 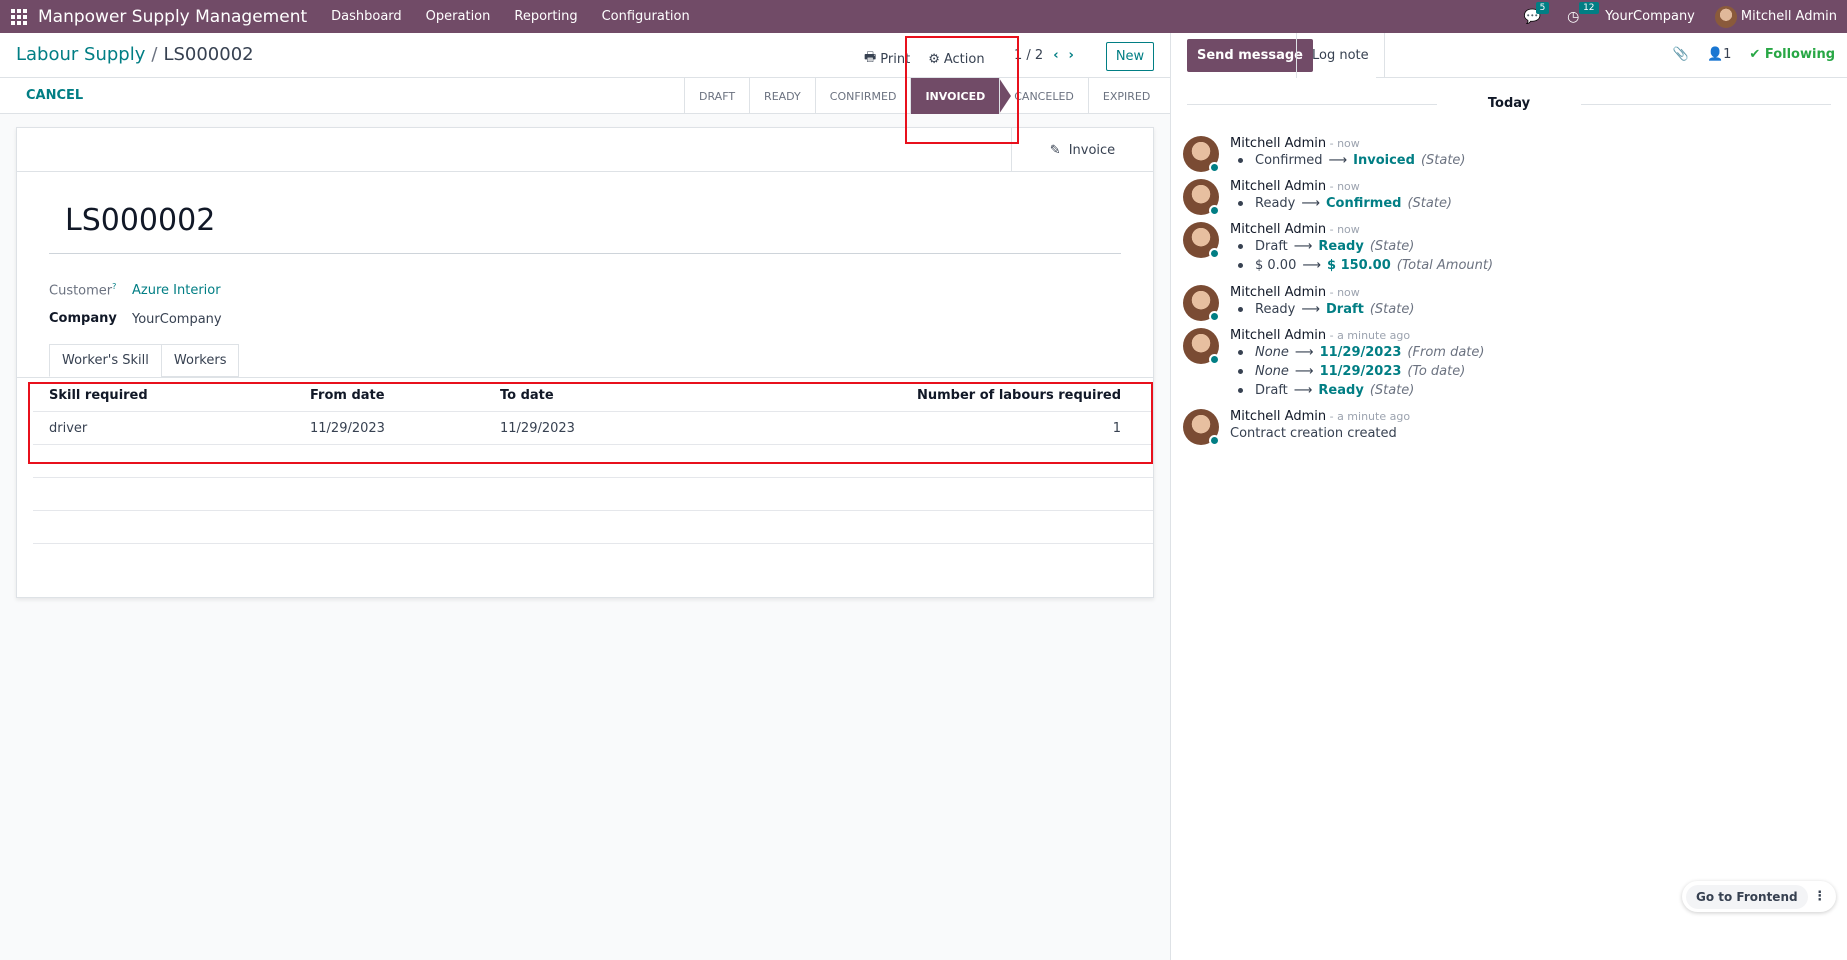 I want to click on tracking-line: Confirmed ⟶ Invoiced (State), so click(x=1348, y=160).